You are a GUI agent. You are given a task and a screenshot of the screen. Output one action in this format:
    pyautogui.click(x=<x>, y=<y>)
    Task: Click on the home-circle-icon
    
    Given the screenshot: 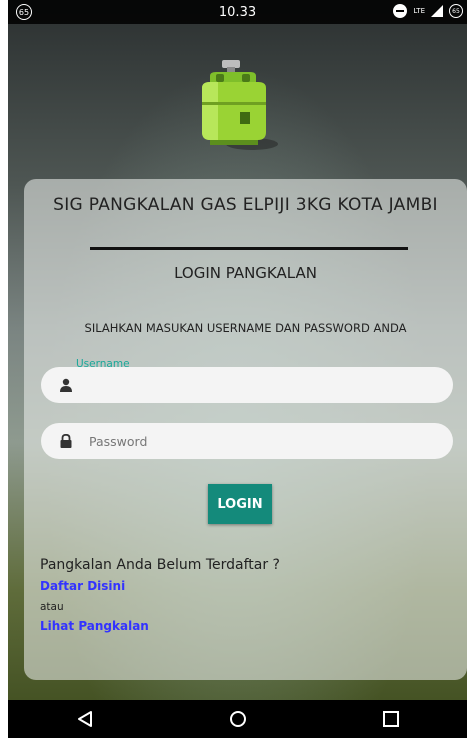 What is the action you would take?
    pyautogui.click(x=237, y=719)
    